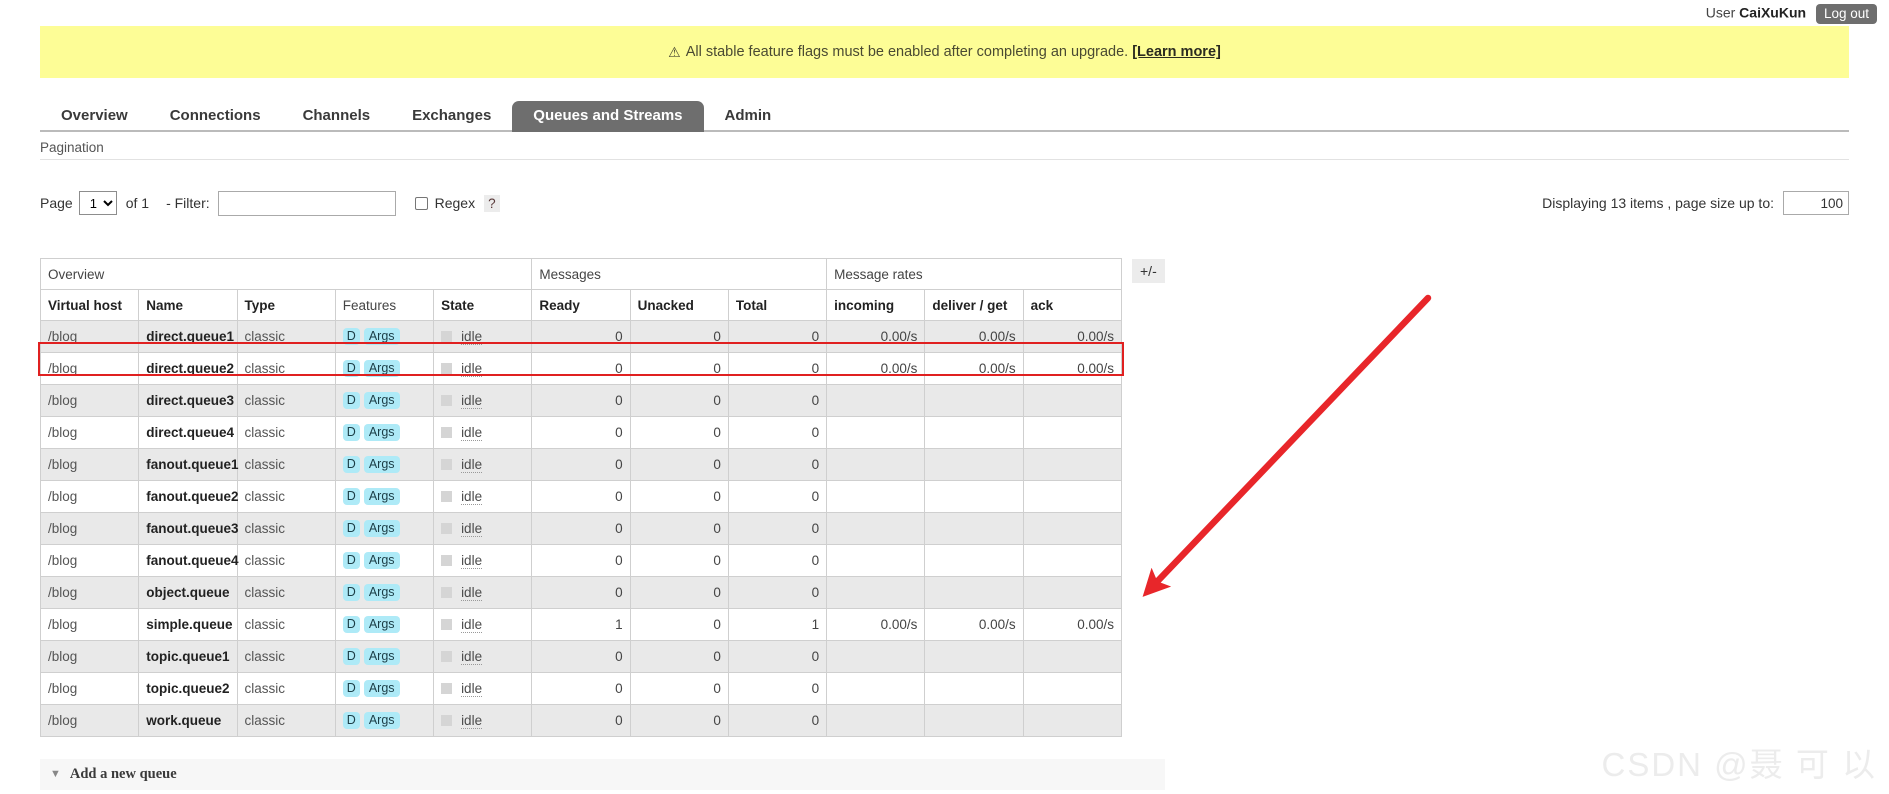 This screenshot has width=1889, height=794. I want to click on table-row: /blog object.queue classic D Args idle 0 0 0, so click(581, 592).